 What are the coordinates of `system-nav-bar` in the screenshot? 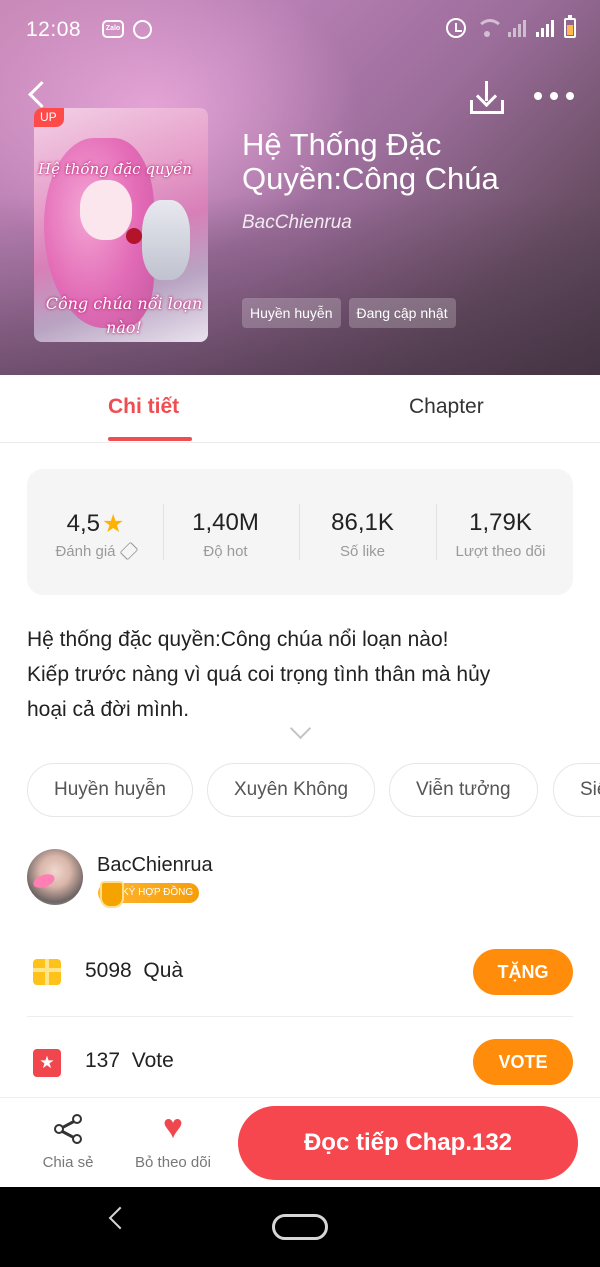 It's located at (300, 1227).